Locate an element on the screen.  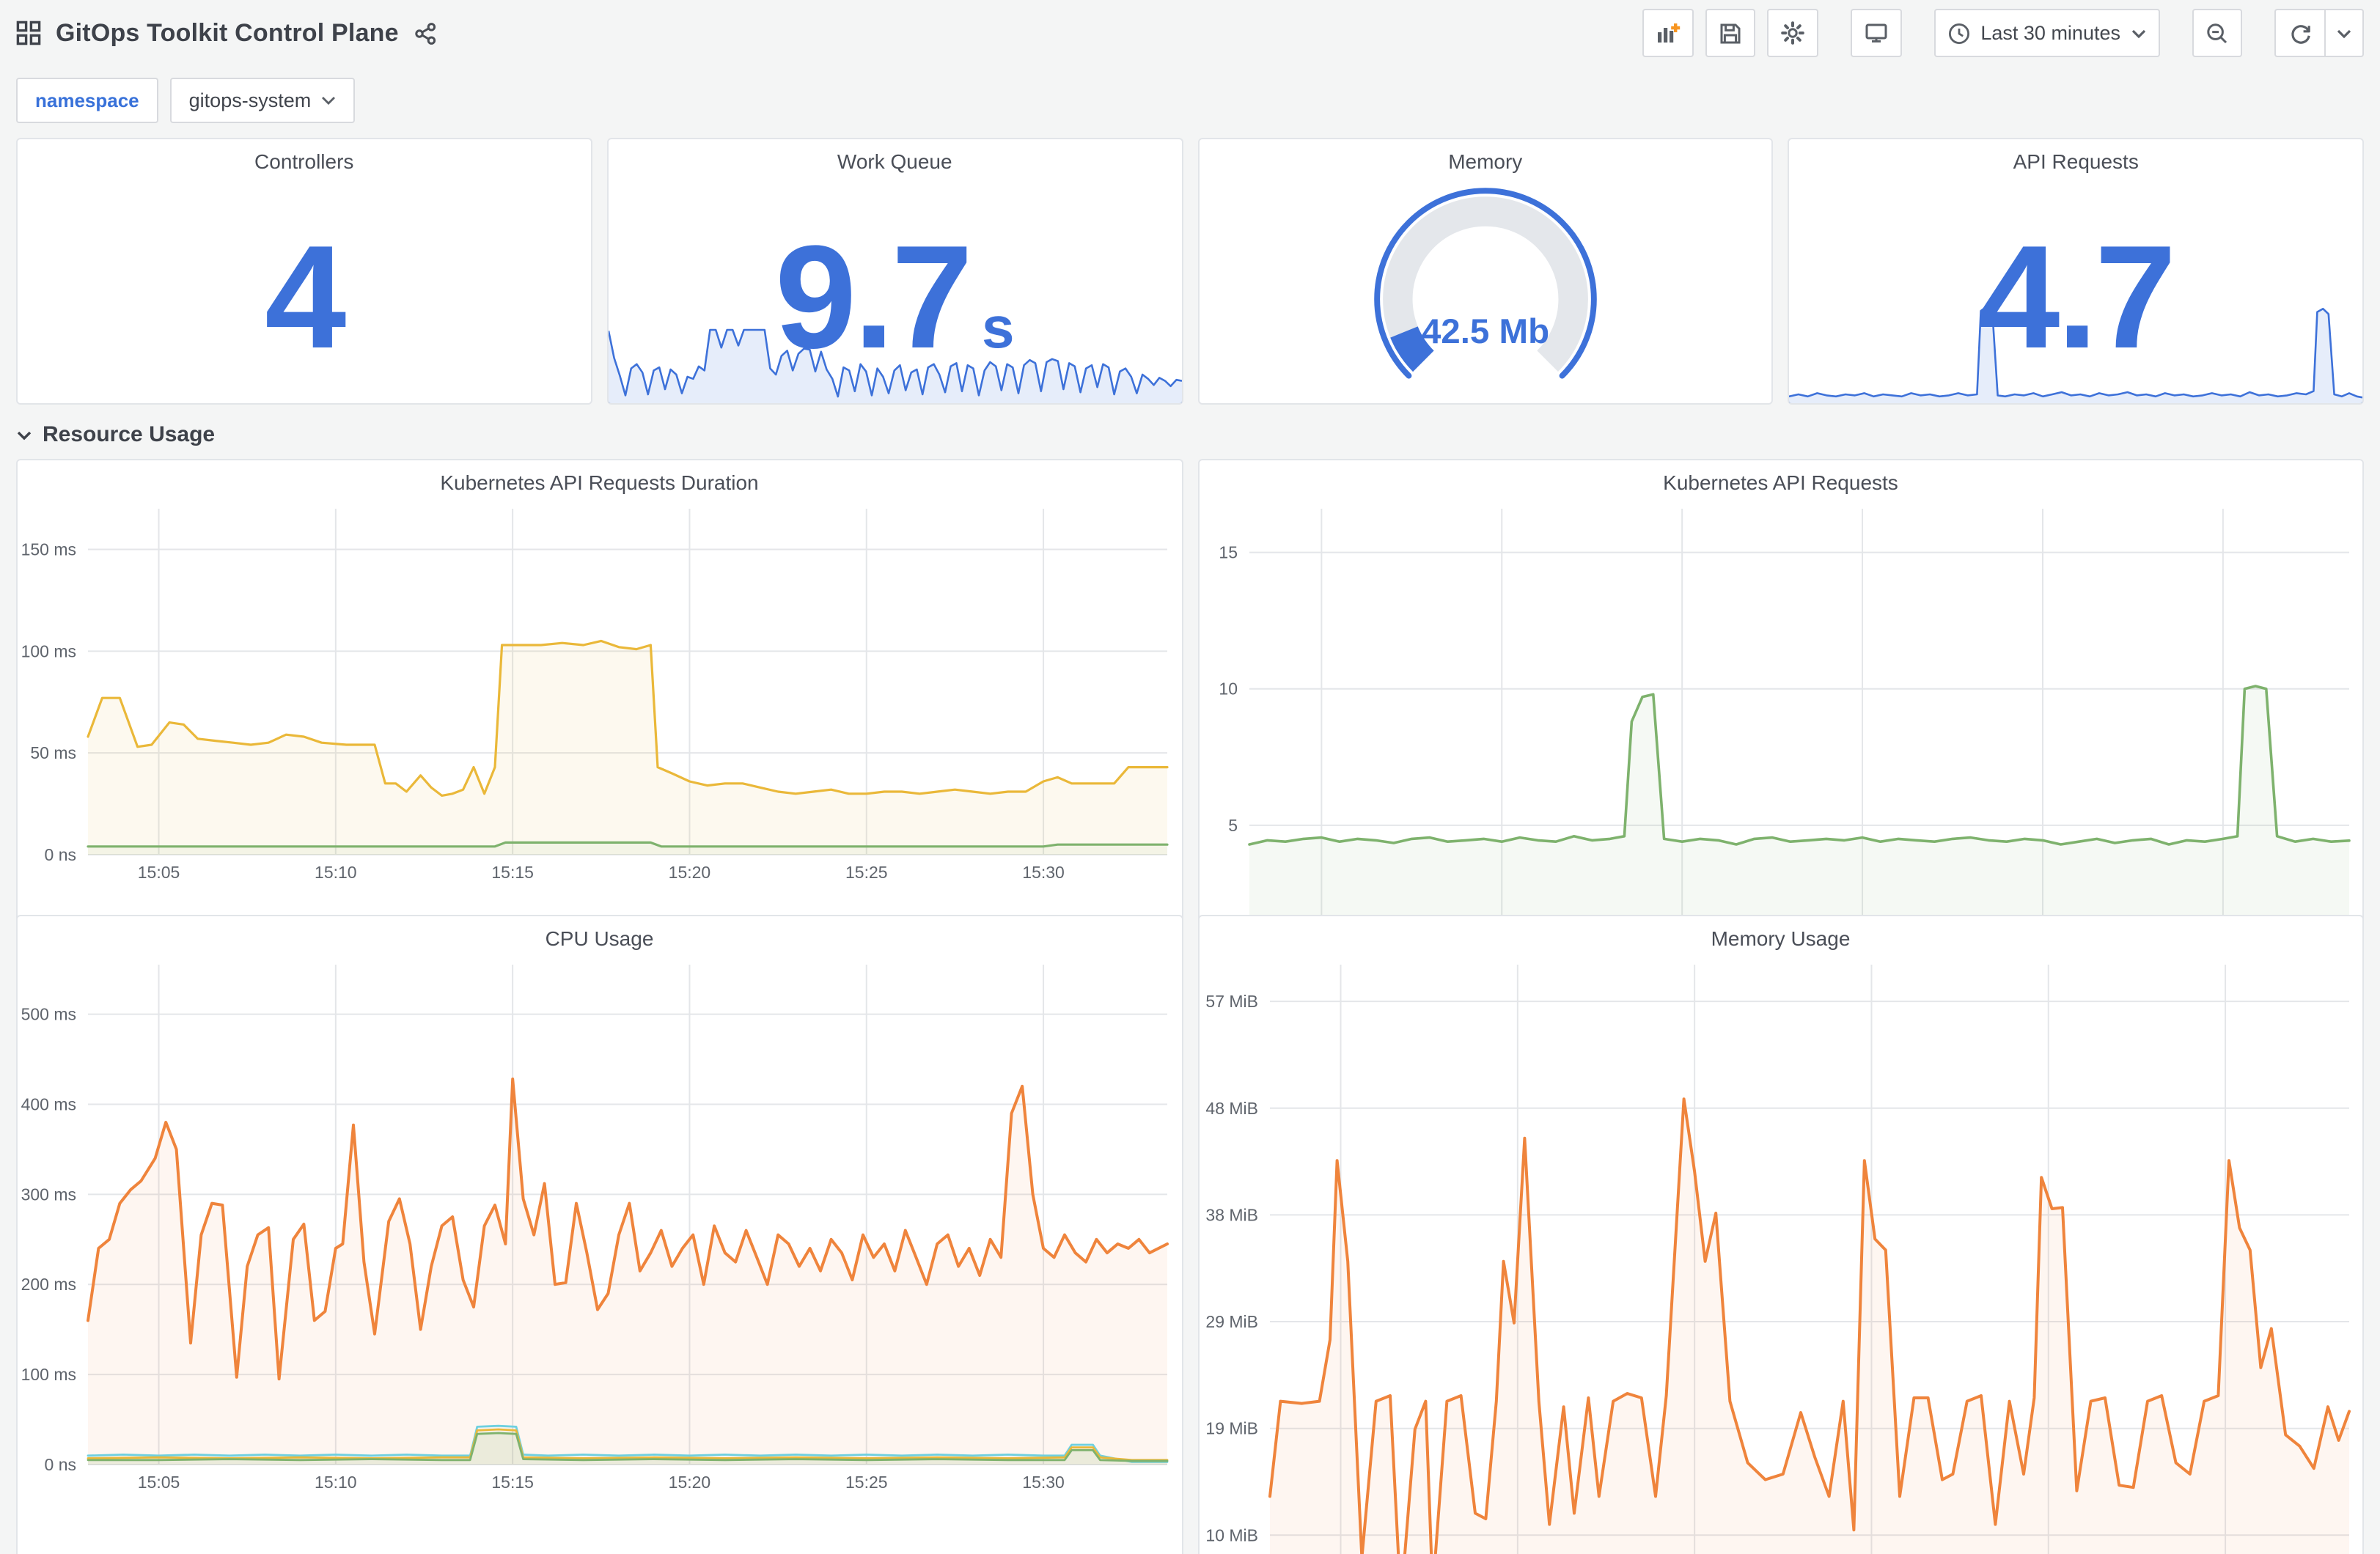
panel-work-queue: Work Queue 9.7 s is located at coordinates (894, 271).